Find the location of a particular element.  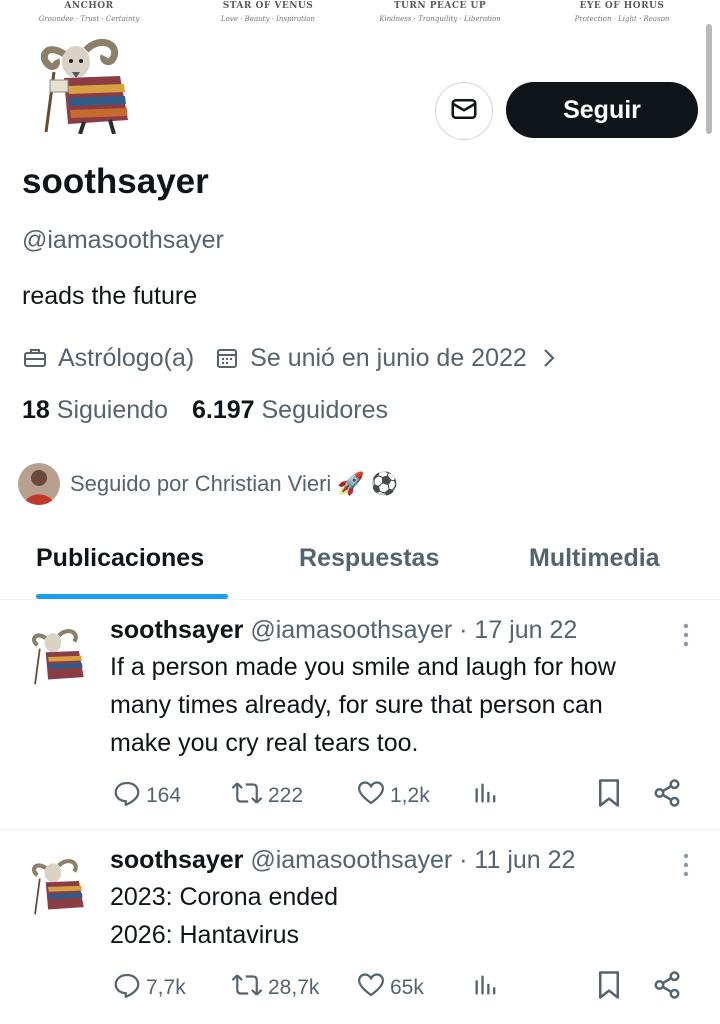

banner-subtitle: Love · Beauty · Inspiration is located at coordinates (268, 19).